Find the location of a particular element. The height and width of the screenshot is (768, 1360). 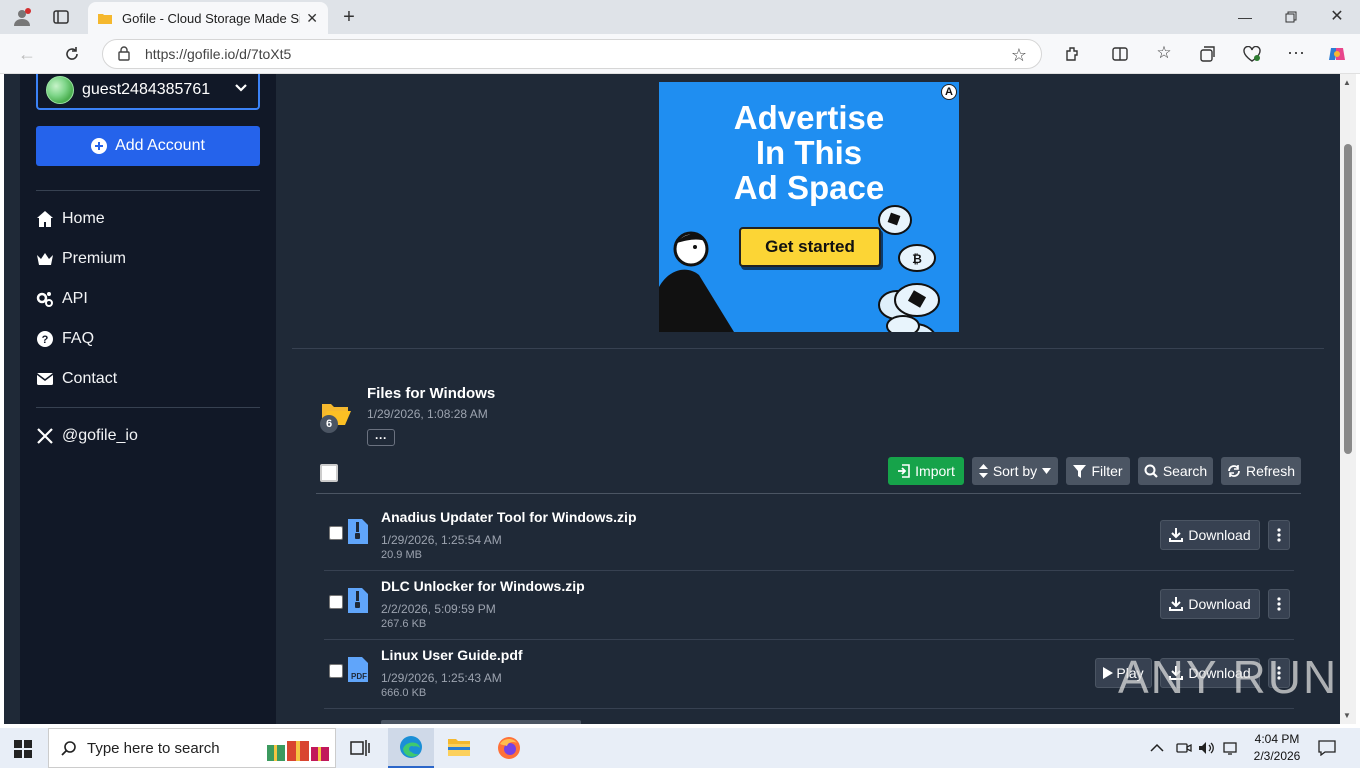

sidebar-item-premium: Premium is located at coordinates (81, 259).